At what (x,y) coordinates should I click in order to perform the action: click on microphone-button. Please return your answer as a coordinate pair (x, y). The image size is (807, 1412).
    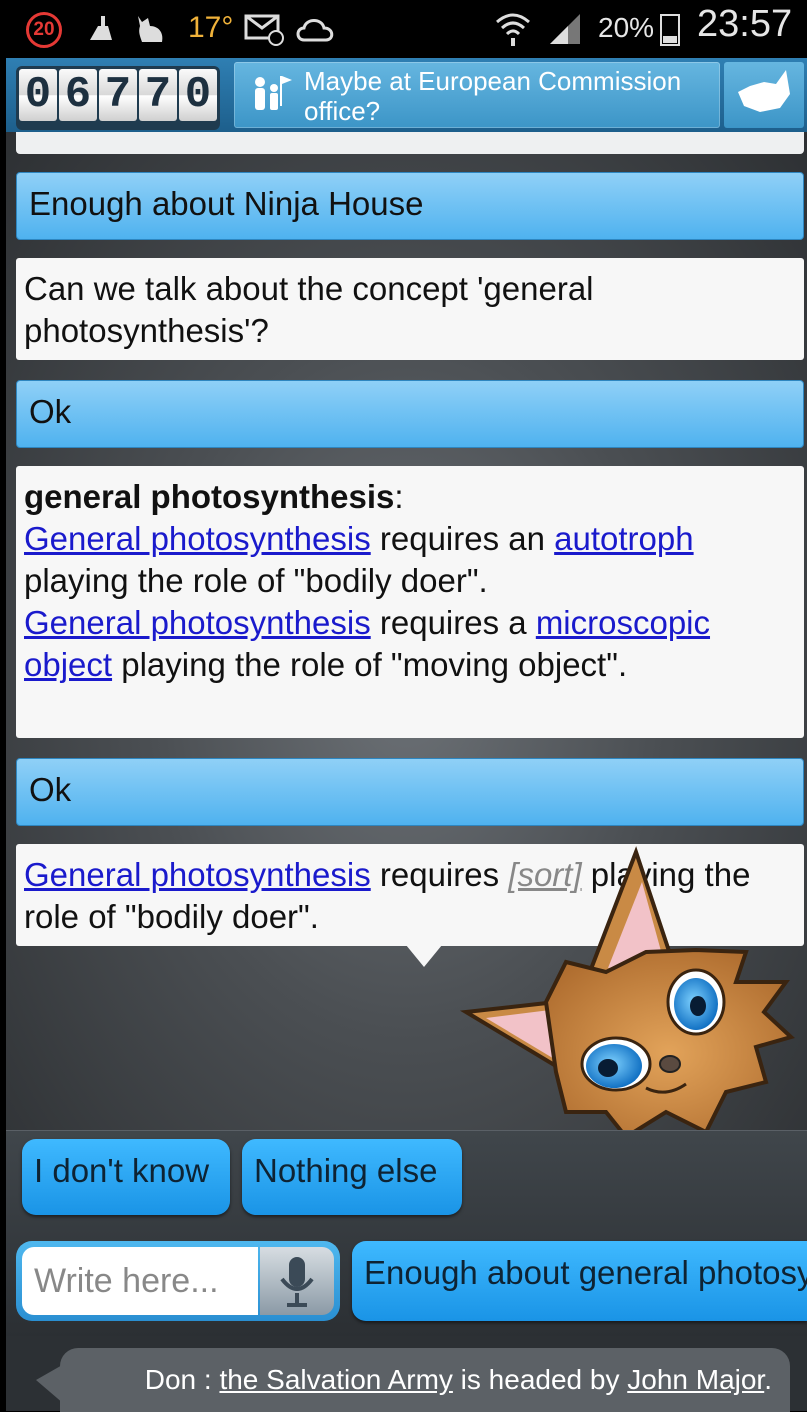
    Looking at the image, I should click on (297, 1281).